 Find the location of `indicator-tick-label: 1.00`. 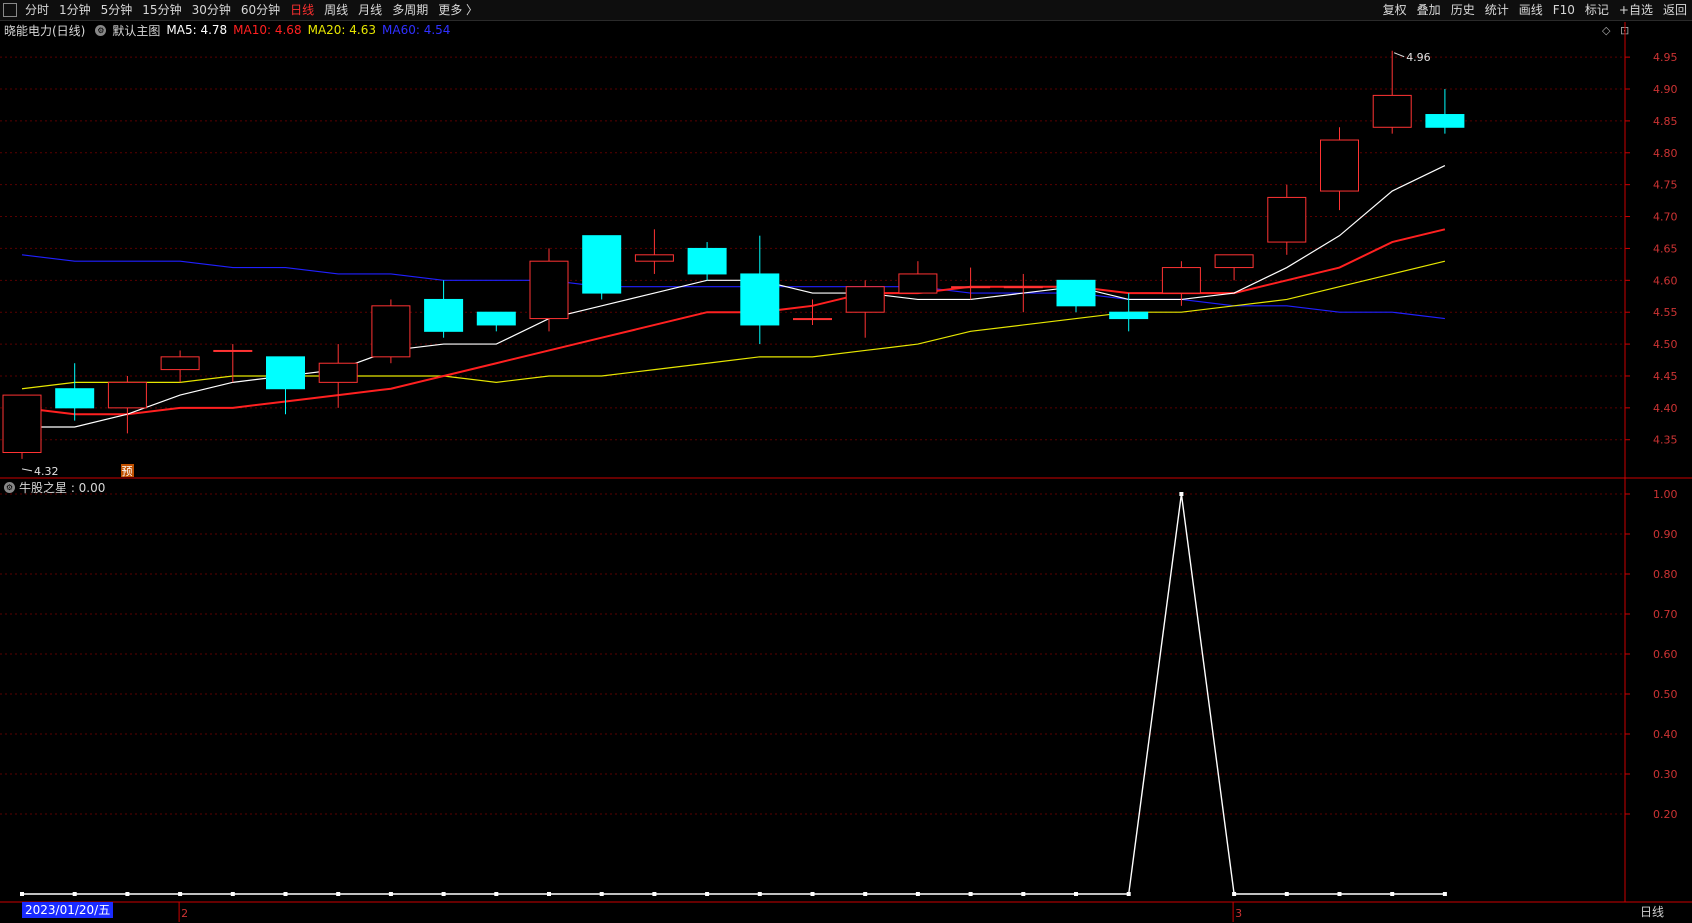

indicator-tick-label: 1.00 is located at coordinates (1665, 494).